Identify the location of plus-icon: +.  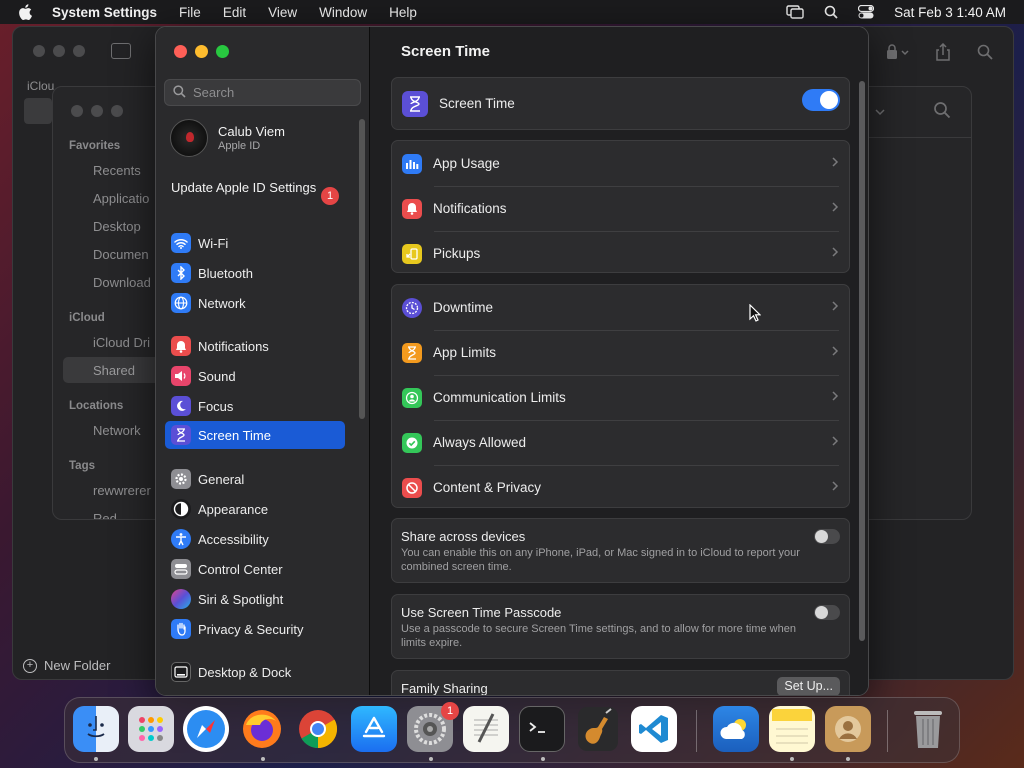
(30, 665).